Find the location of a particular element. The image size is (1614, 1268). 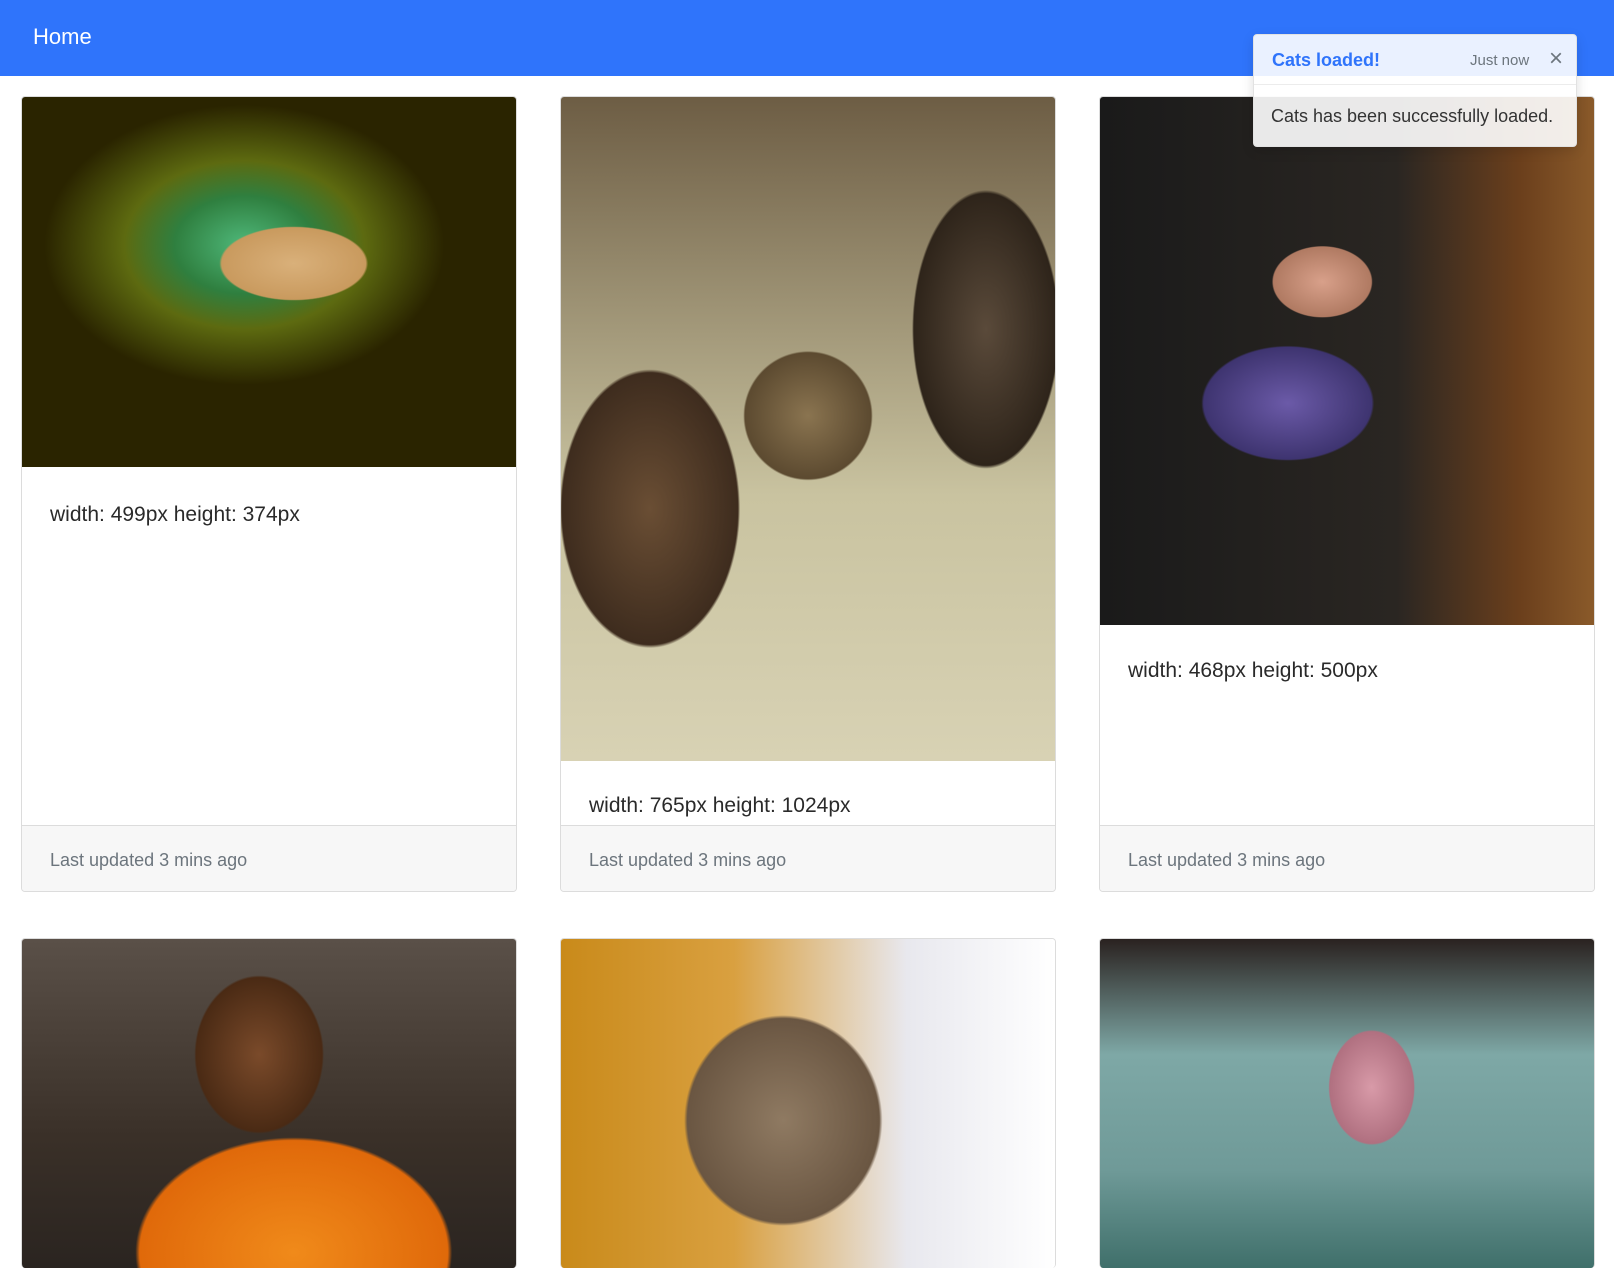

monk-image is located at coordinates (269, 1103).